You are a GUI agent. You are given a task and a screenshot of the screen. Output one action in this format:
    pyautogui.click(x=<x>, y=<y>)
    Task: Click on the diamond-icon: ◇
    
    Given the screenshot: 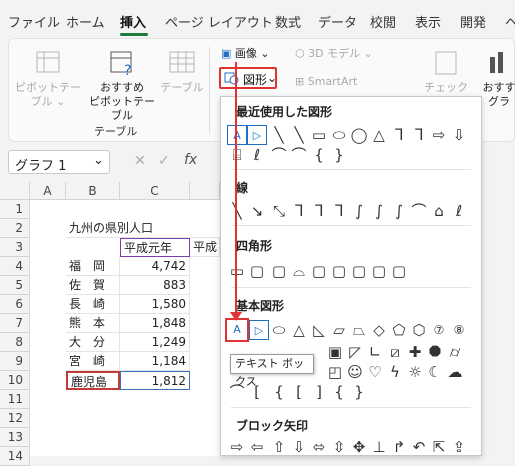 What is the action you would take?
    pyautogui.click(x=379, y=330)
    